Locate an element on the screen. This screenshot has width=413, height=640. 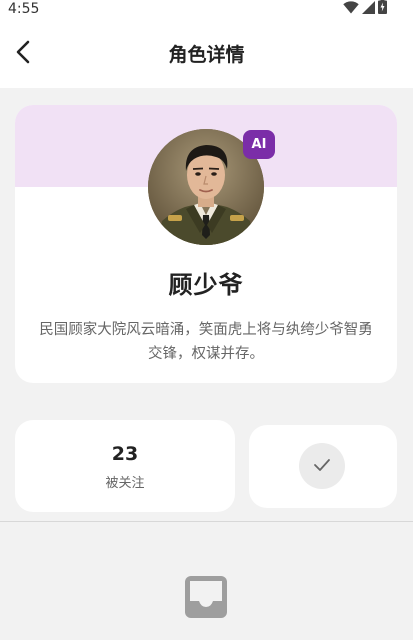
inbox-icon is located at coordinates (206, 597).